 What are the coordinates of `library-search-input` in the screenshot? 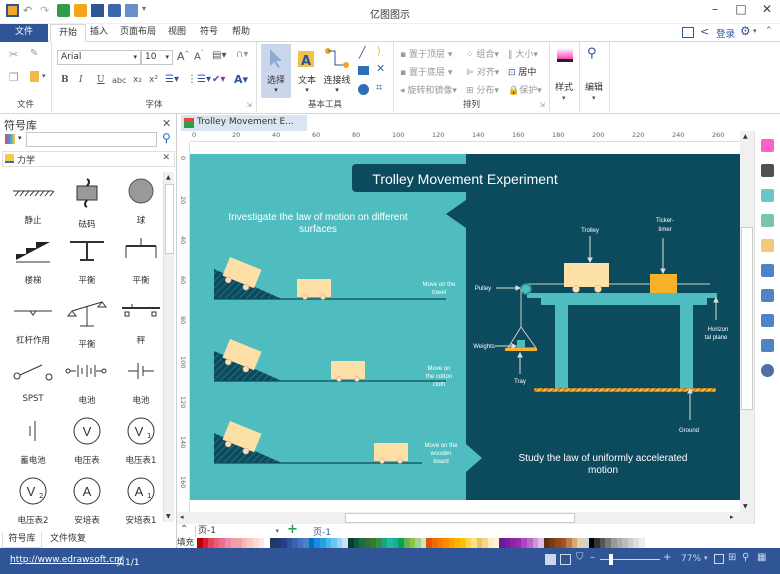 It's located at (91, 139).